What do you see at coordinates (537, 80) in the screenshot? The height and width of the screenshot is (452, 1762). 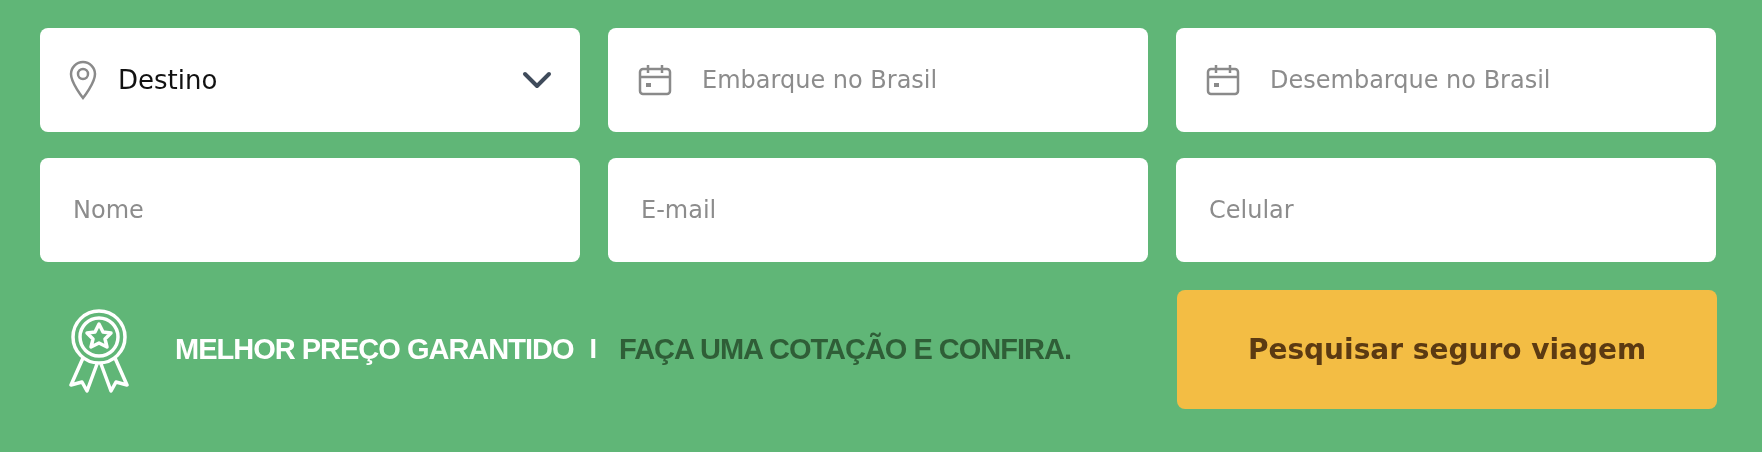 I see `chevron-down-icon` at bounding box center [537, 80].